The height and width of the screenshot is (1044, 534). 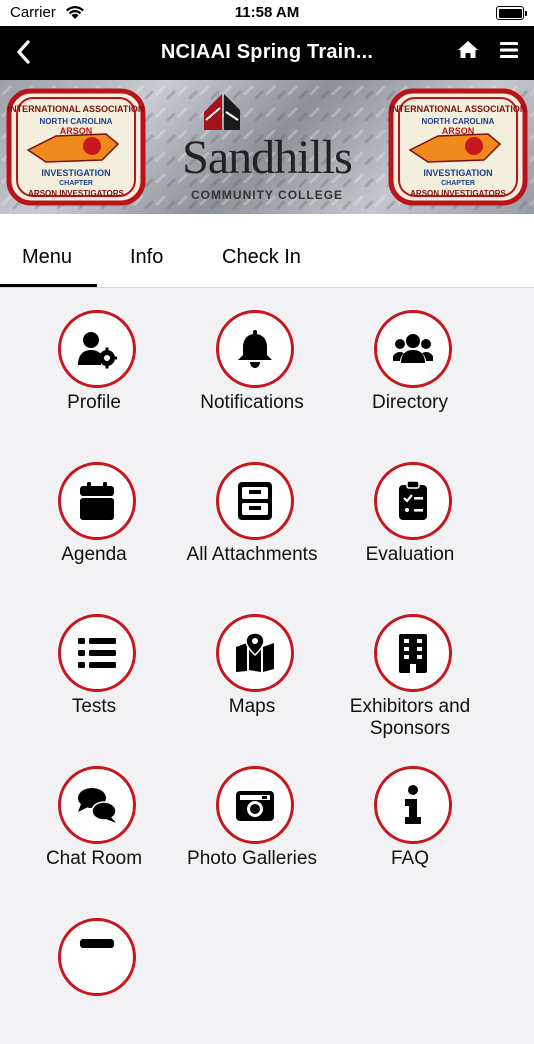 I want to click on menu-item-notifications: Notifications, so click(x=255, y=358).